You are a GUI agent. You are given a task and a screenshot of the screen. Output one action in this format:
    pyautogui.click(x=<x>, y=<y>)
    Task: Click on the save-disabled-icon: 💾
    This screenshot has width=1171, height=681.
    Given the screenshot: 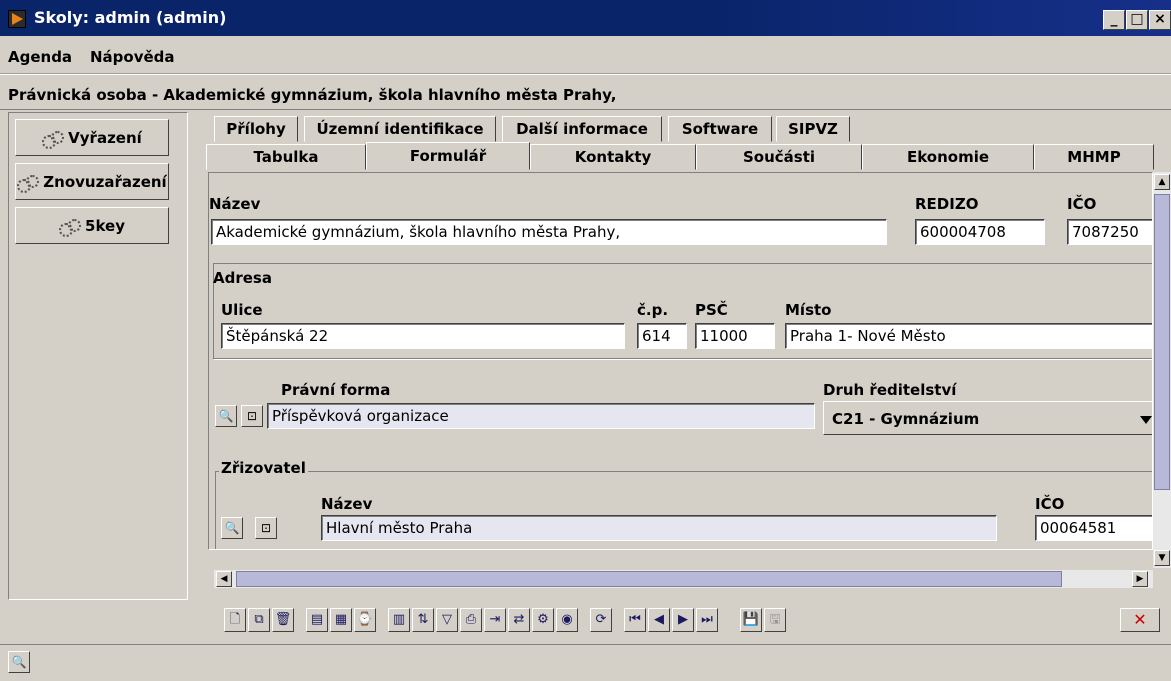 What is the action you would take?
    pyautogui.click(x=751, y=620)
    